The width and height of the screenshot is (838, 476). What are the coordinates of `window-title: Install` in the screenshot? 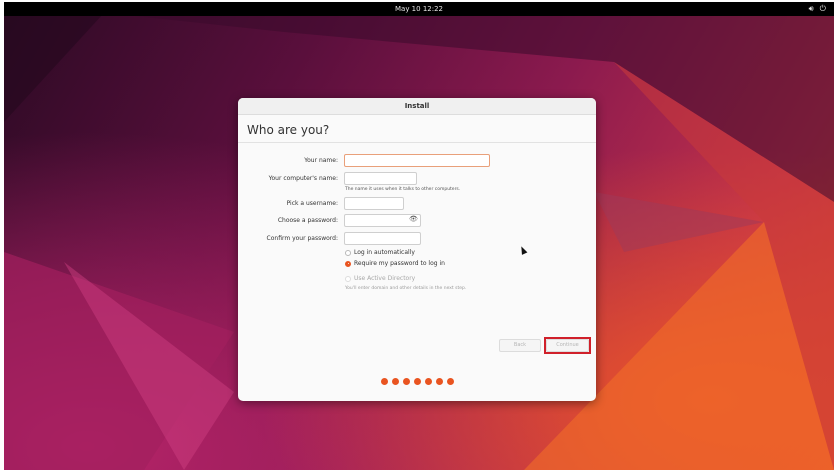 It's located at (417, 106).